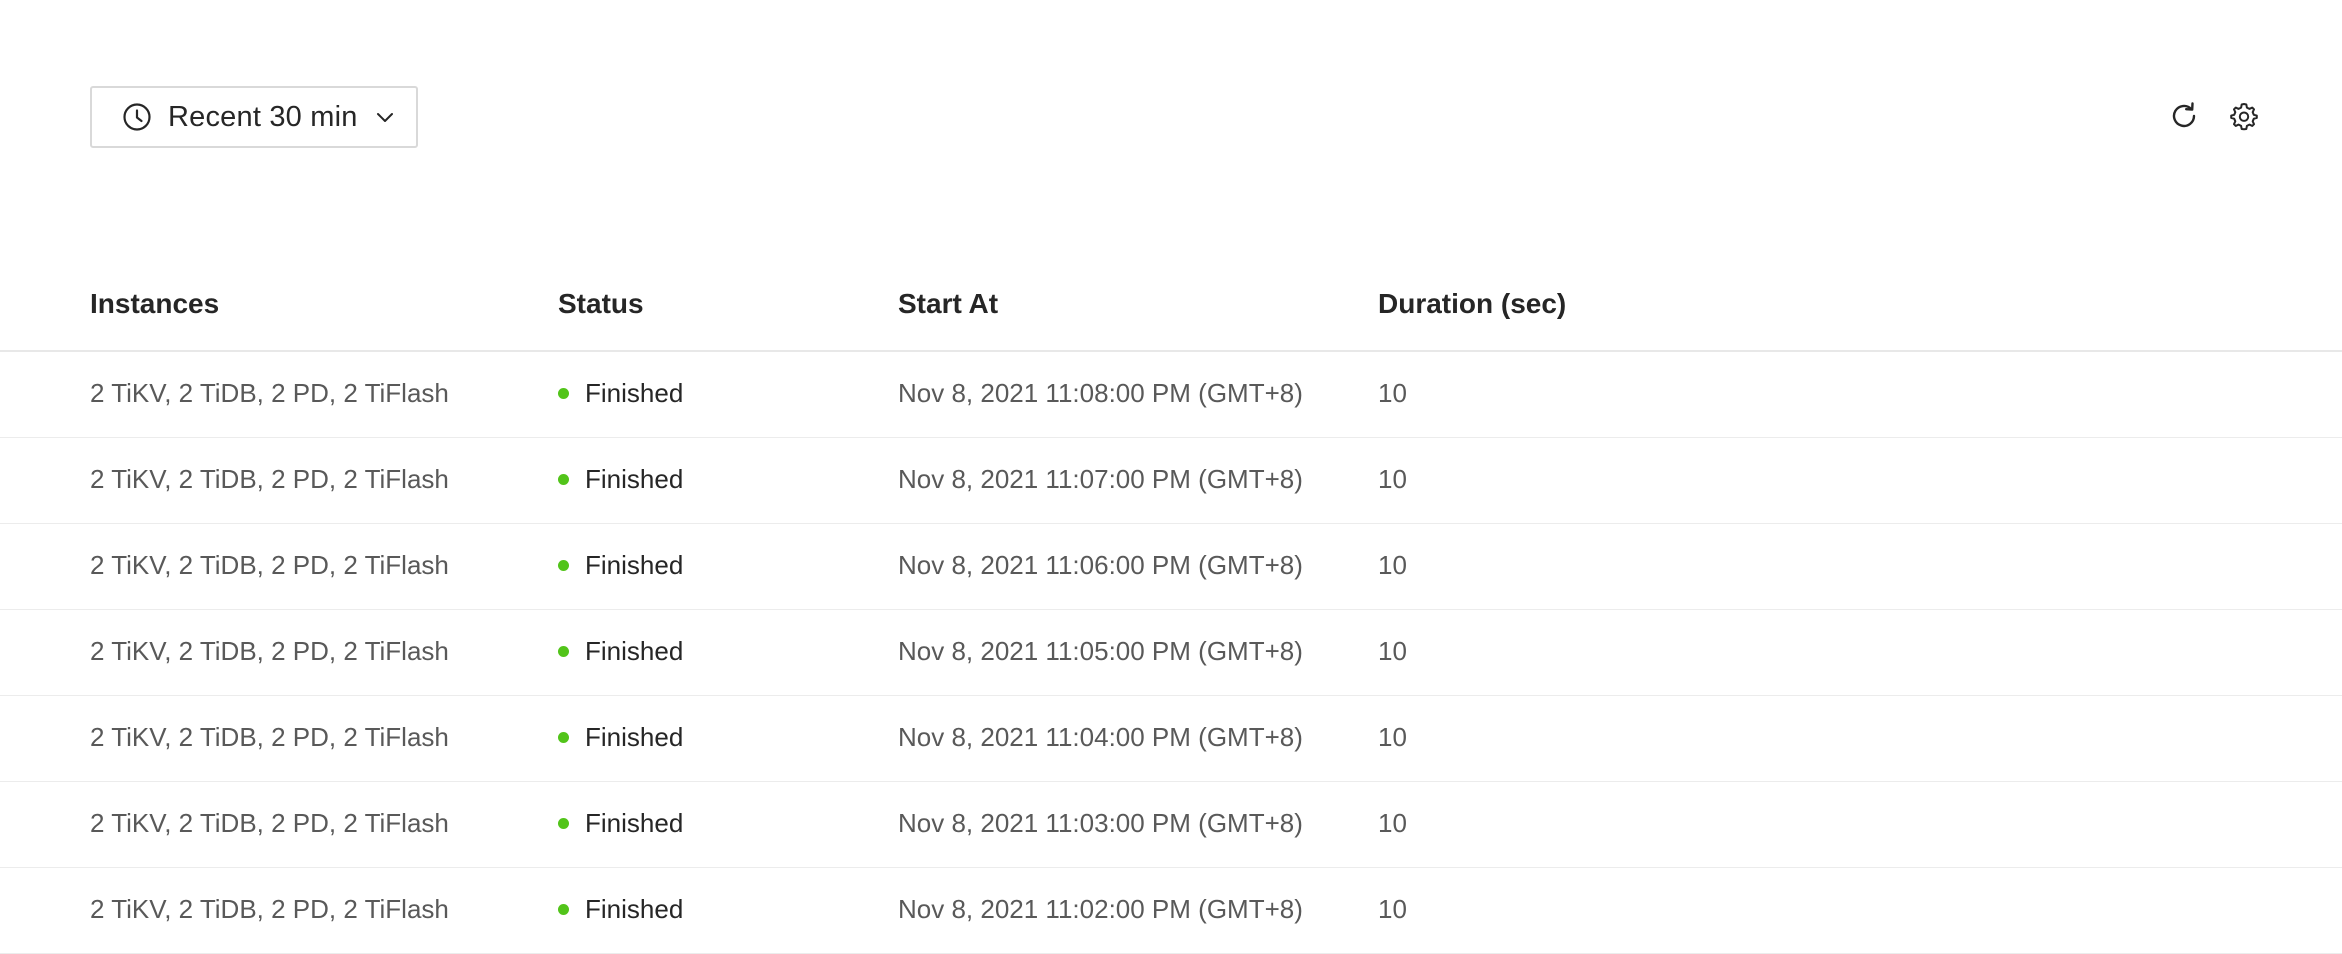 Image resolution: width=2342 pixels, height=954 pixels. Describe the element at coordinates (263, 116) in the screenshot. I see `time-range-label: Recent 30 min` at that location.